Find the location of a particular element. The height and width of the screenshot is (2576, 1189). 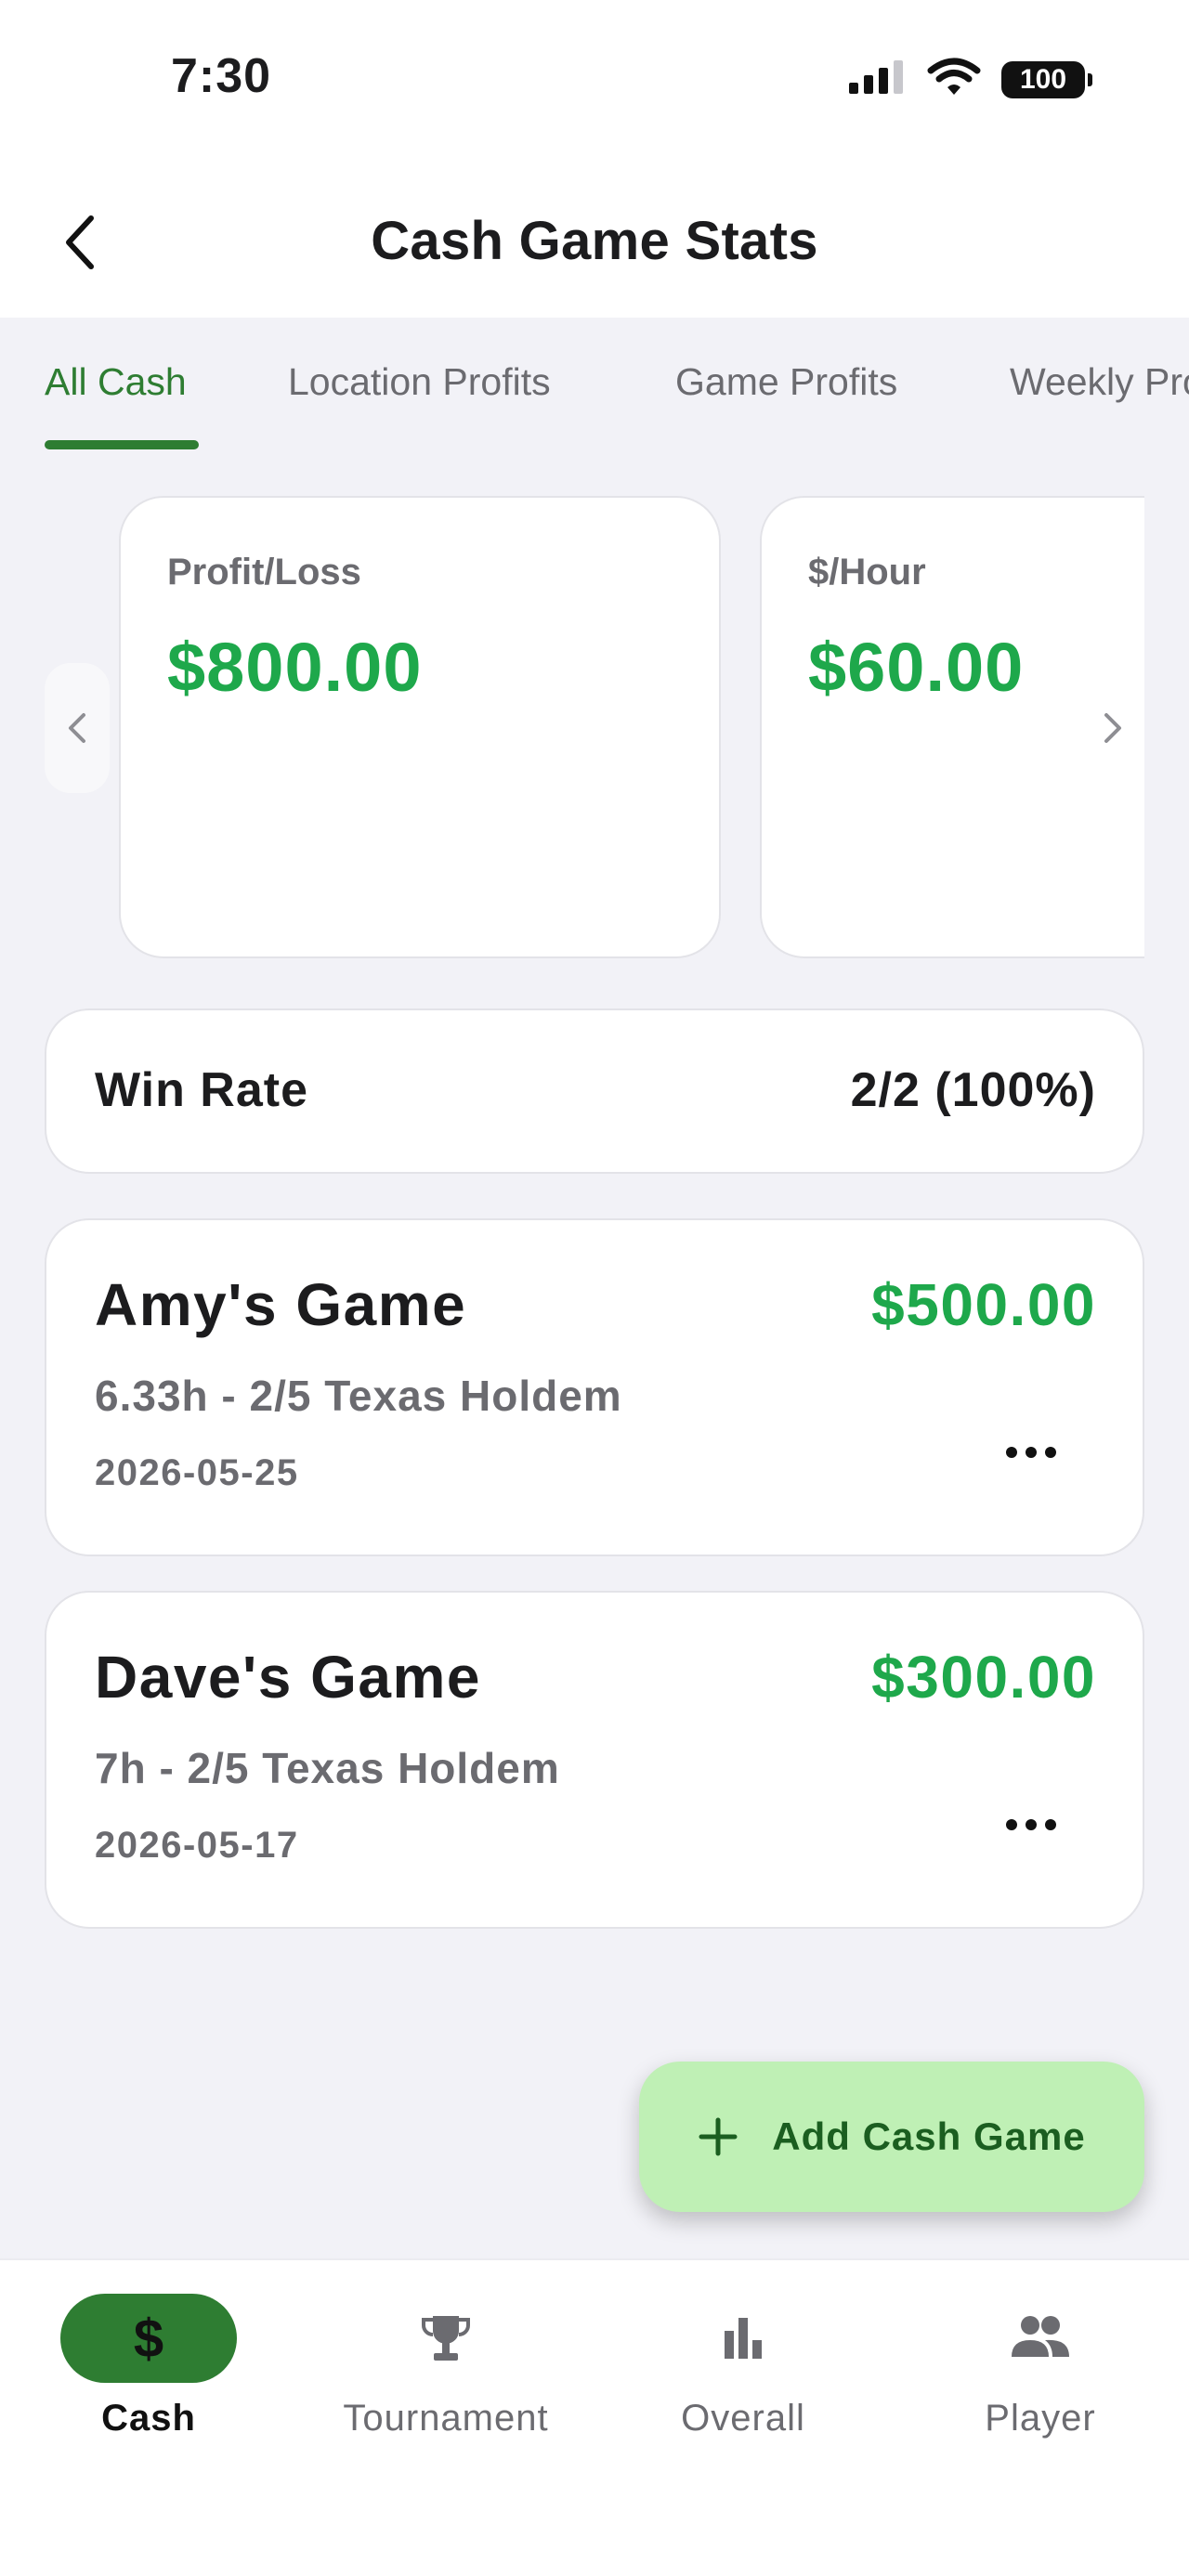

game-date: 2026-05-17 is located at coordinates (197, 1846).